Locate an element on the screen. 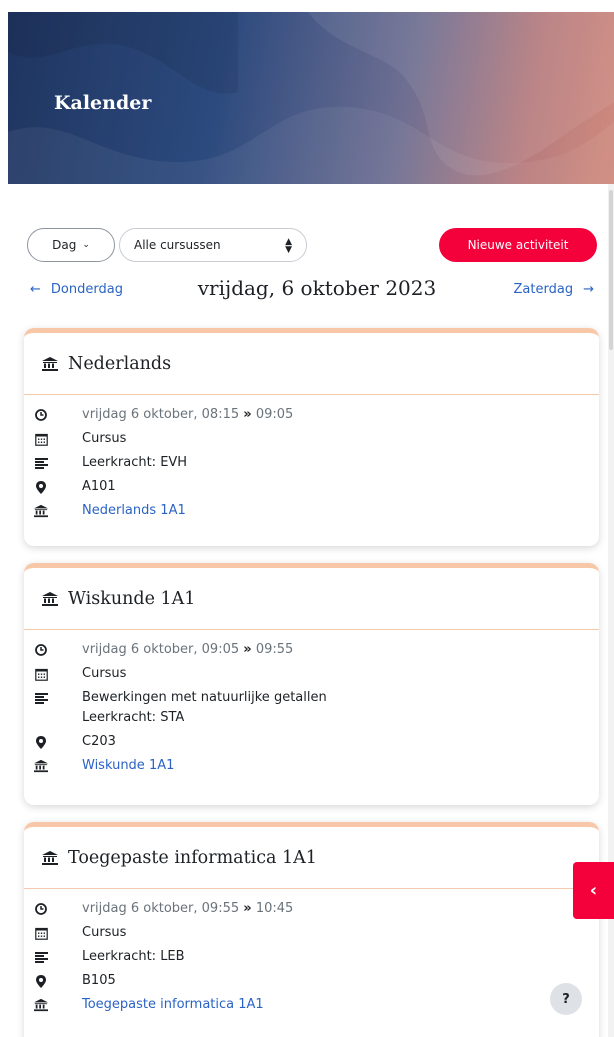 This screenshot has width=614, height=1037. page-title: Kalender is located at coordinates (103, 103).